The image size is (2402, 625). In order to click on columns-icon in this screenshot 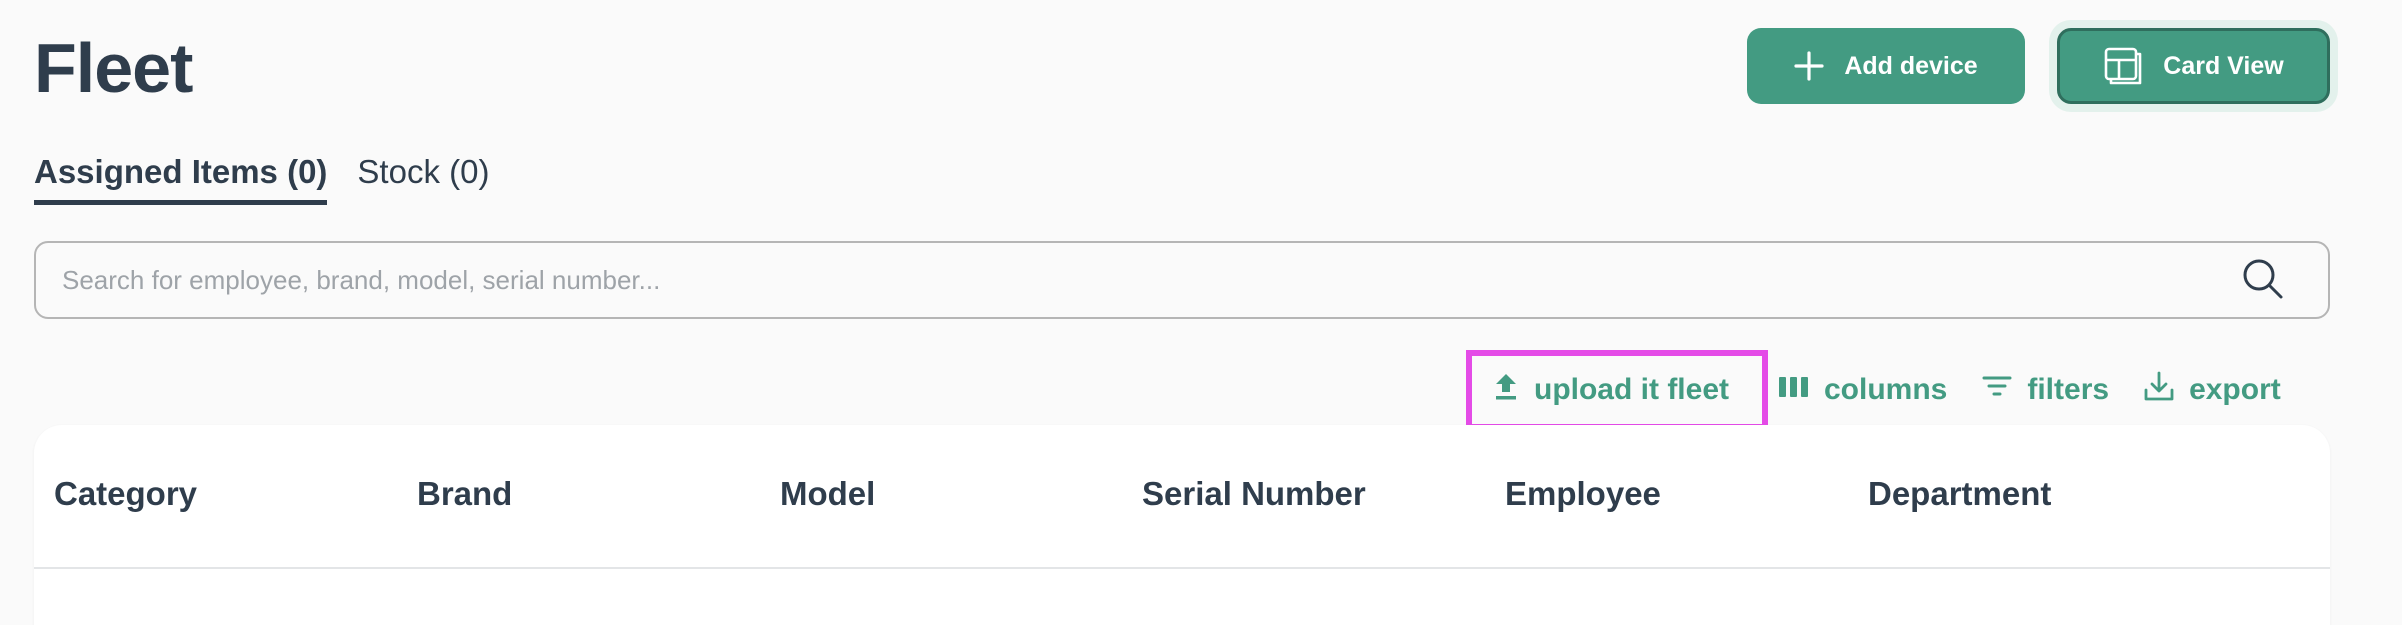, I will do `click(1794, 390)`.